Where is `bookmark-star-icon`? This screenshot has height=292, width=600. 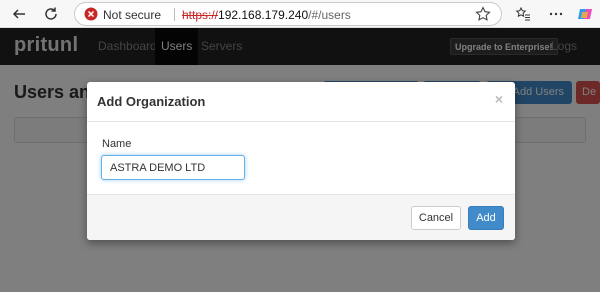
bookmark-star-icon is located at coordinates (483, 14).